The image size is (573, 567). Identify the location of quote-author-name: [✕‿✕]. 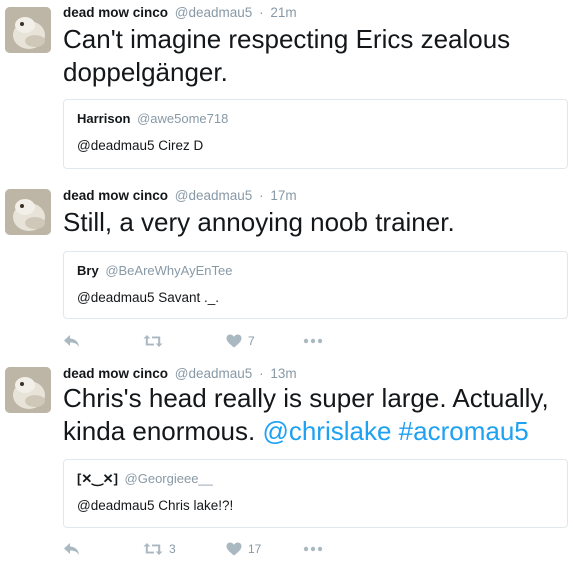
(97, 478).